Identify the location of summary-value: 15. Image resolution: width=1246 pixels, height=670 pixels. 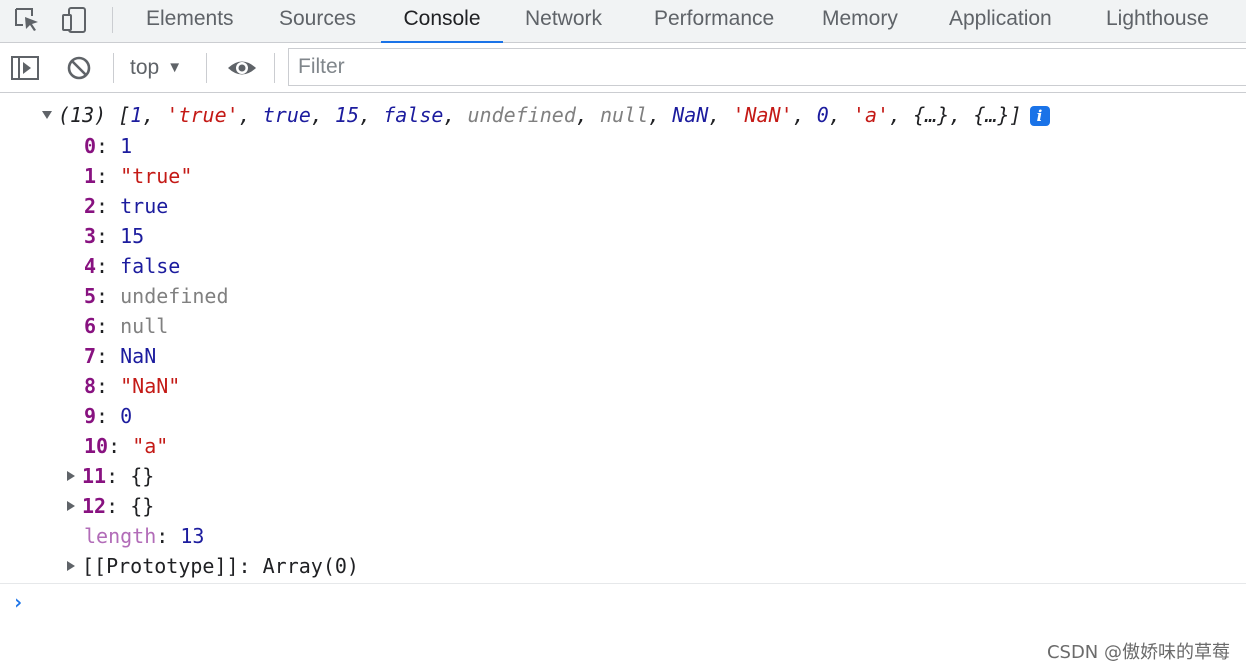
(347, 115).